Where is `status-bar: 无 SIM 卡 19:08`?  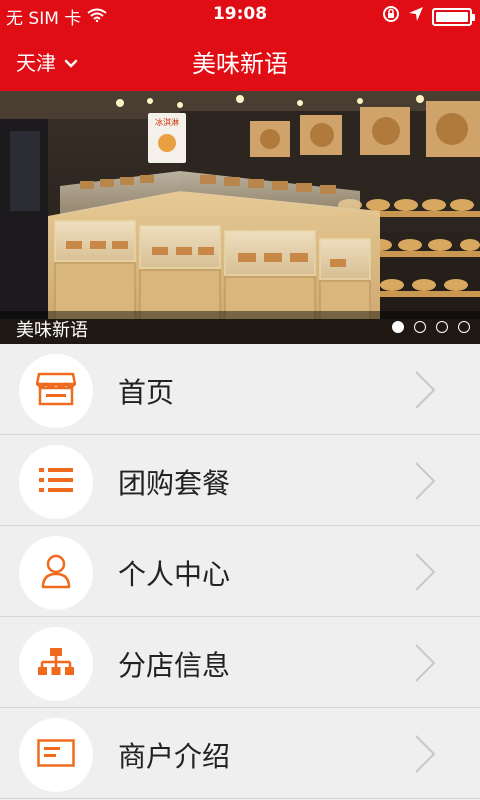 status-bar: 无 SIM 卡 19:08 is located at coordinates (240, 15).